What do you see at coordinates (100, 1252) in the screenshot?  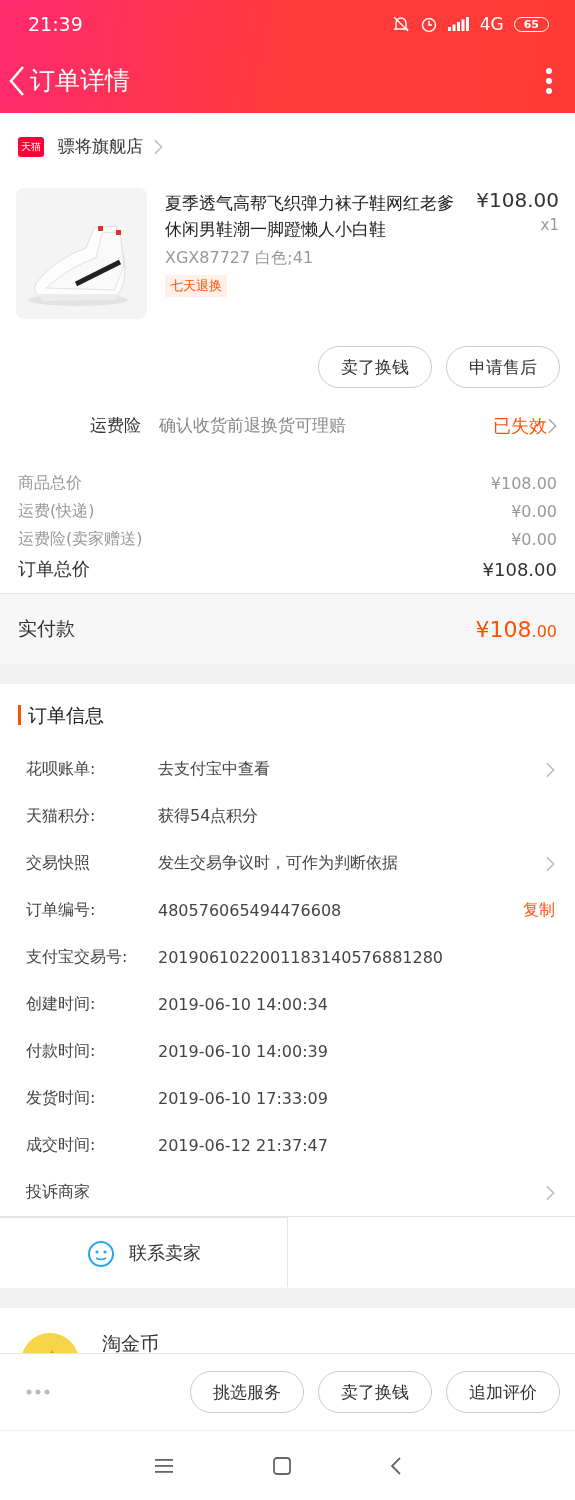 I see `chat-face-icon` at bounding box center [100, 1252].